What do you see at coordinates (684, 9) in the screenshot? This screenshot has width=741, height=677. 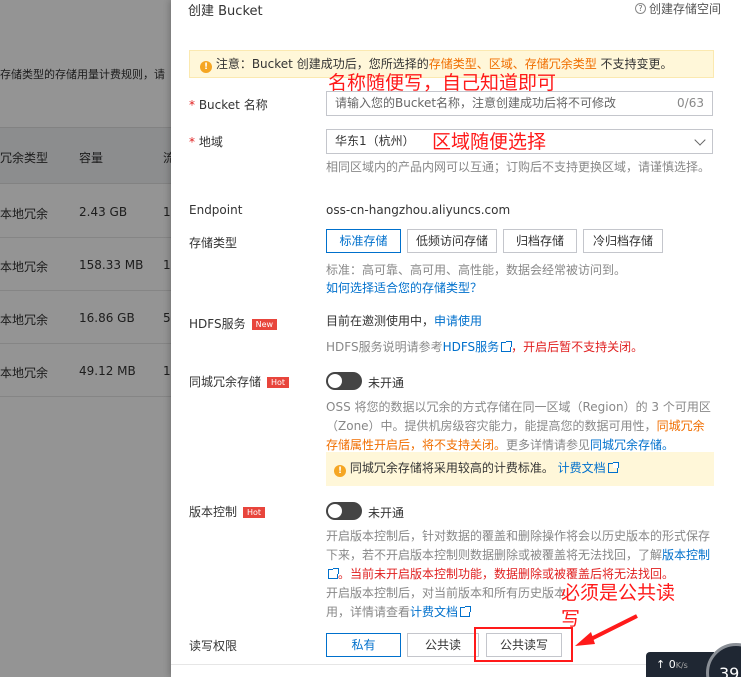 I see `help-link-label: 创建存储空间` at bounding box center [684, 9].